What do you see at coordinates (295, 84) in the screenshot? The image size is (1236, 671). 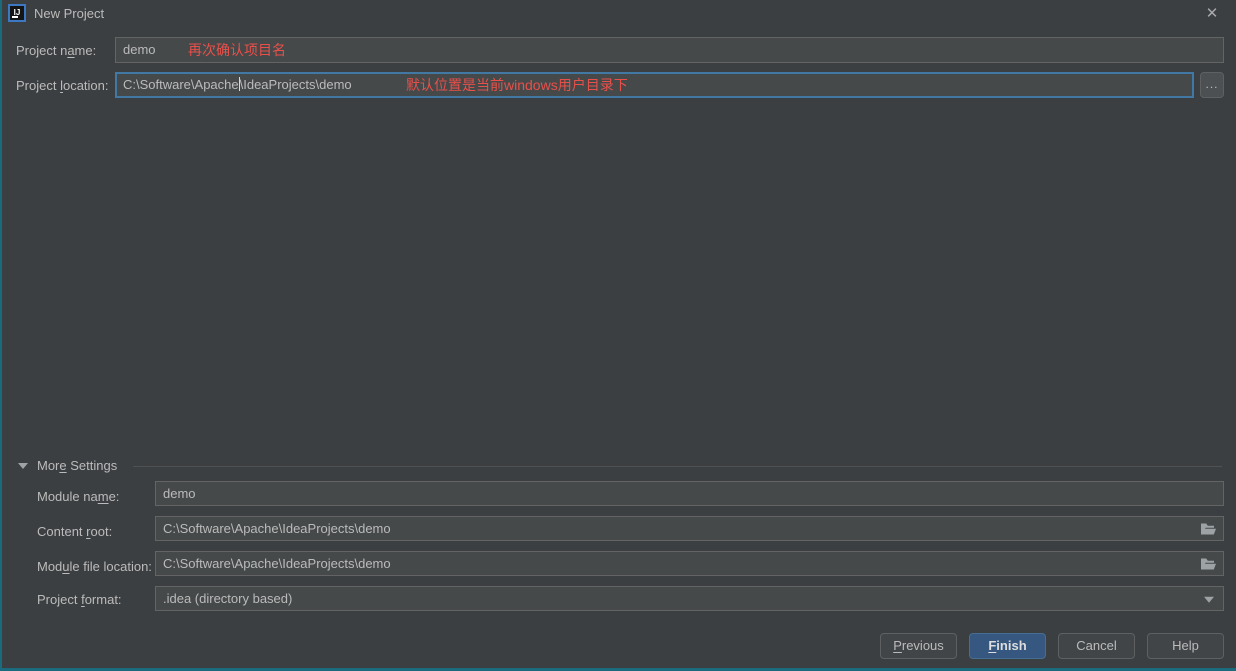 I see `project-location-value-after-caret: \IdeaProjects\demo` at bounding box center [295, 84].